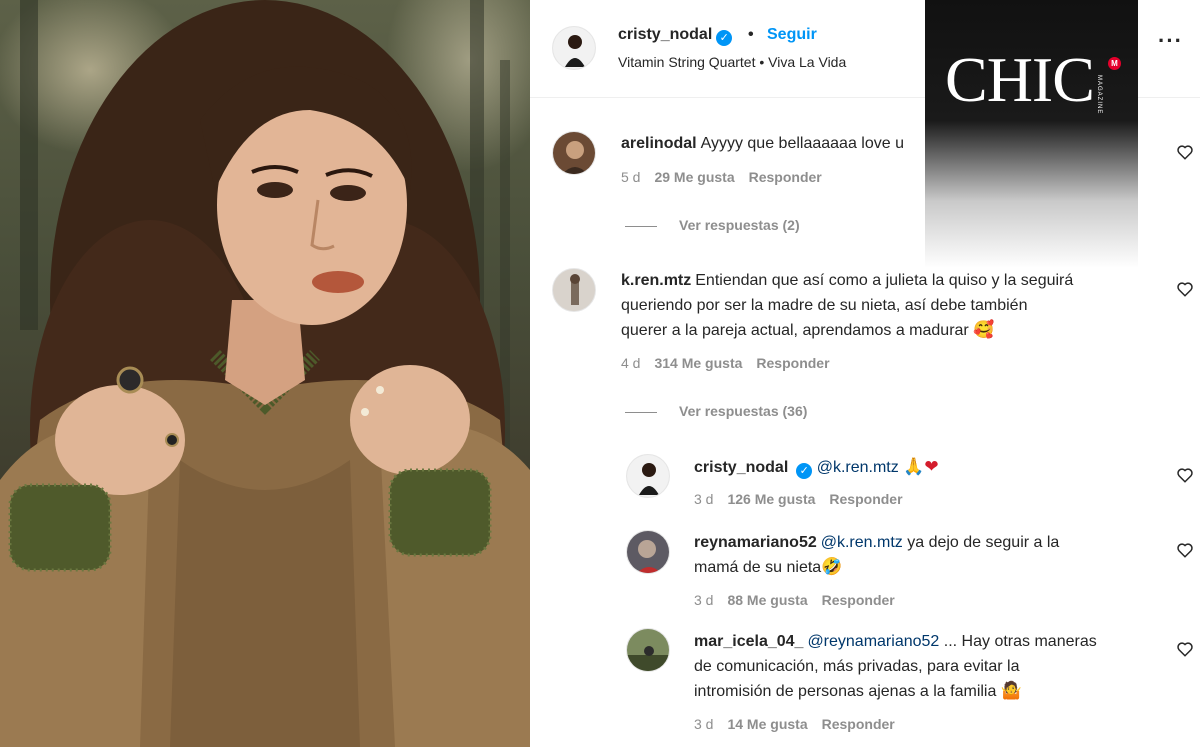  I want to click on comment-likes: 29 Me gusta, so click(694, 177).